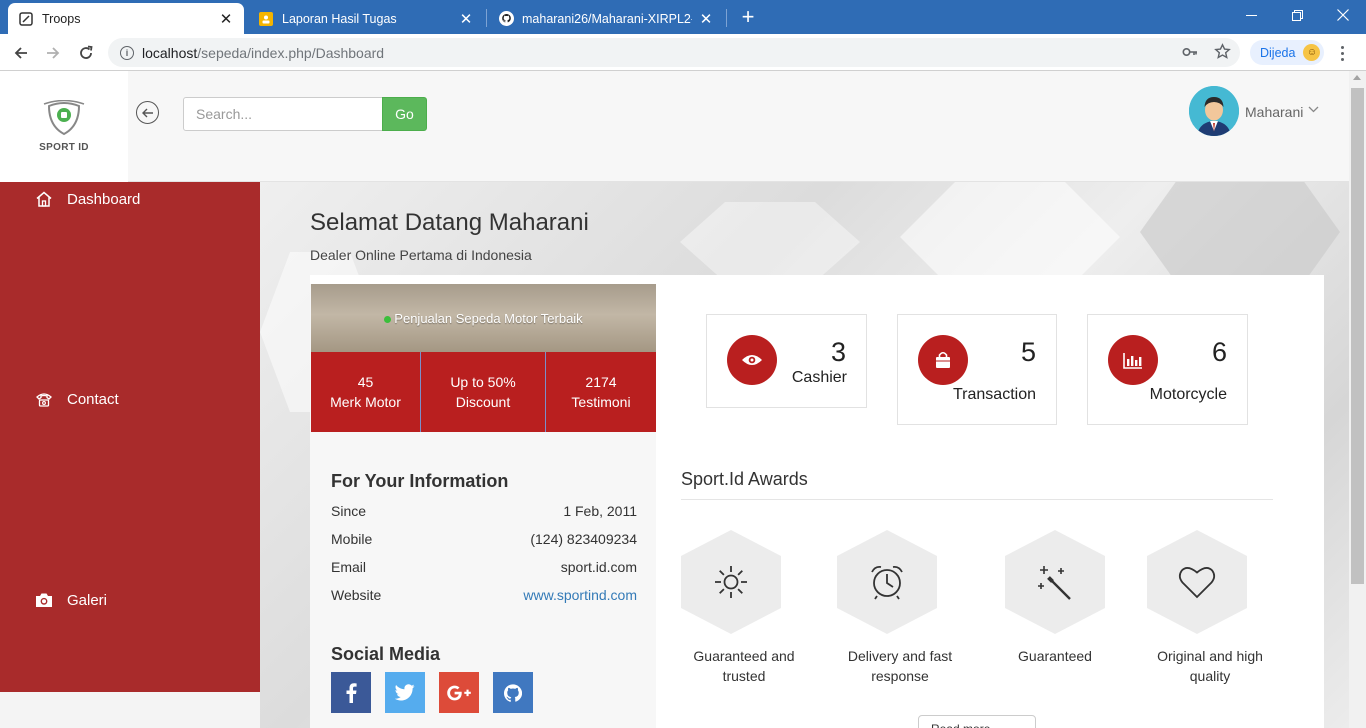 This screenshot has height=728, width=1366. What do you see at coordinates (1313, 110) in the screenshot?
I see `chevron-down-icon` at bounding box center [1313, 110].